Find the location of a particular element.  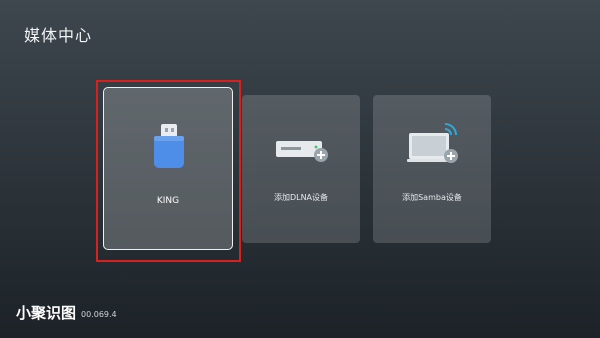

add-dlna-device-card: 添加DLNA设备 is located at coordinates (301, 169).